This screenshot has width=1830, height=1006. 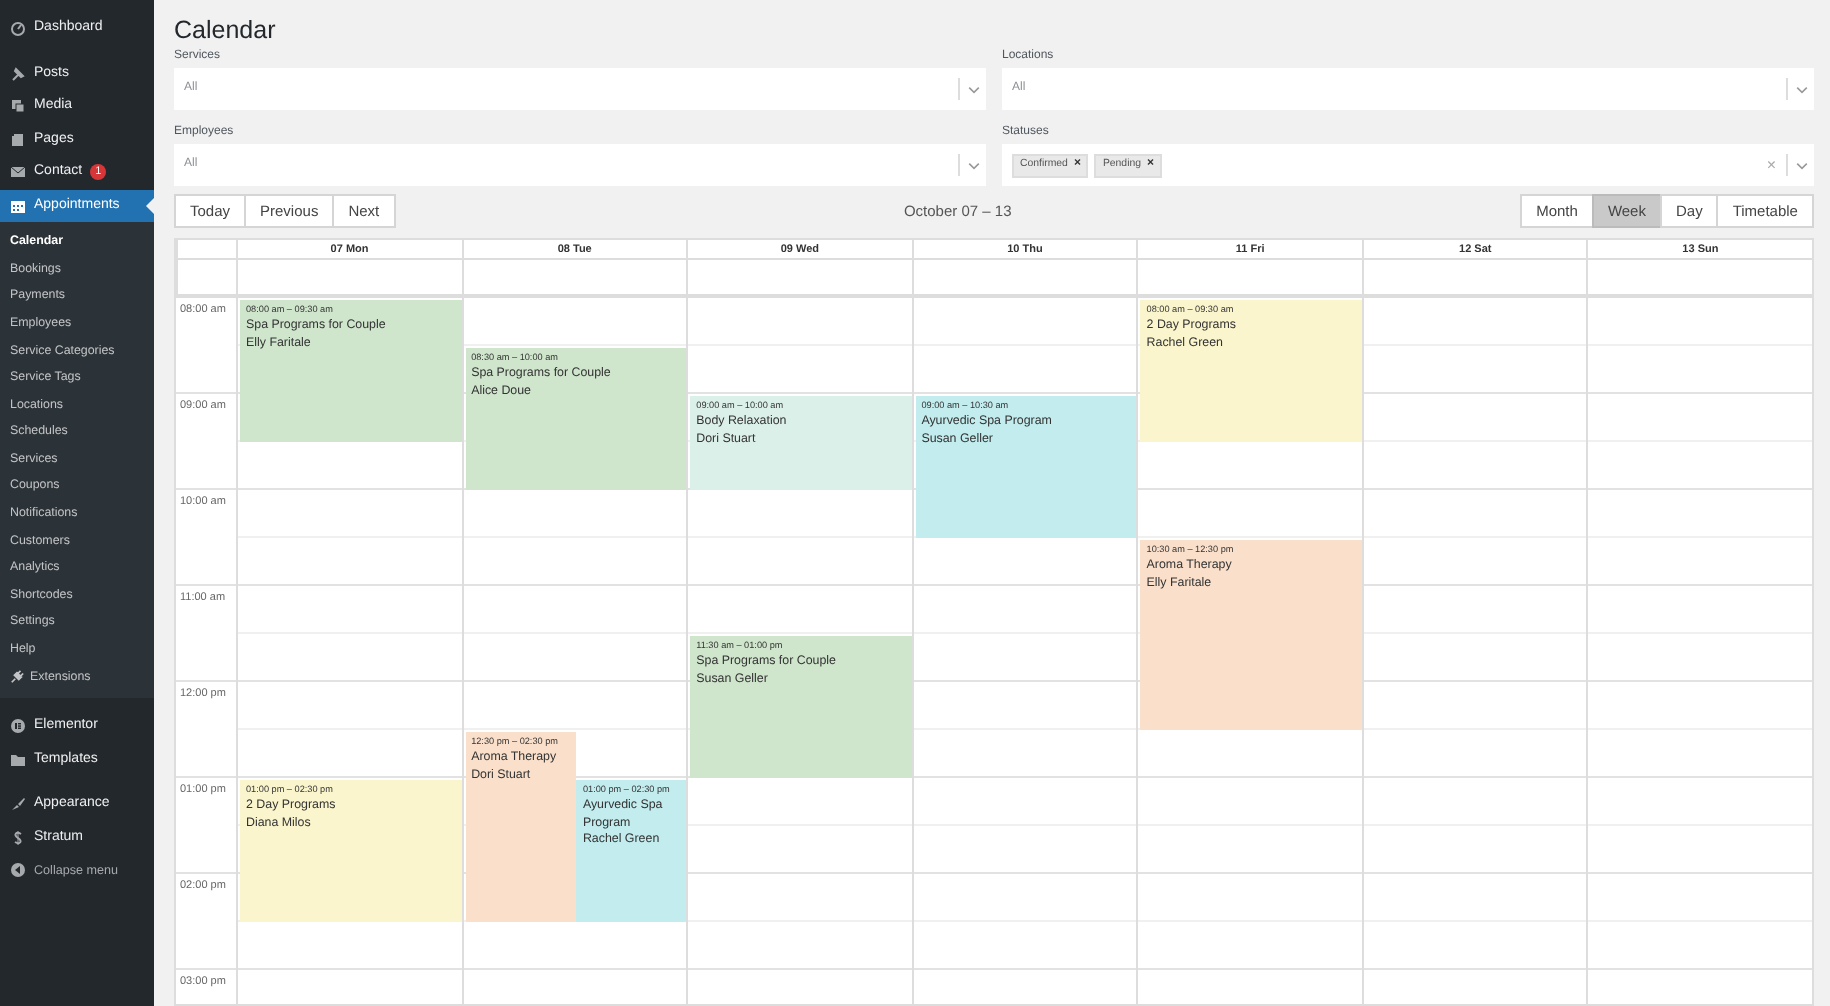 What do you see at coordinates (18, 28) in the screenshot?
I see `dashboard-icon` at bounding box center [18, 28].